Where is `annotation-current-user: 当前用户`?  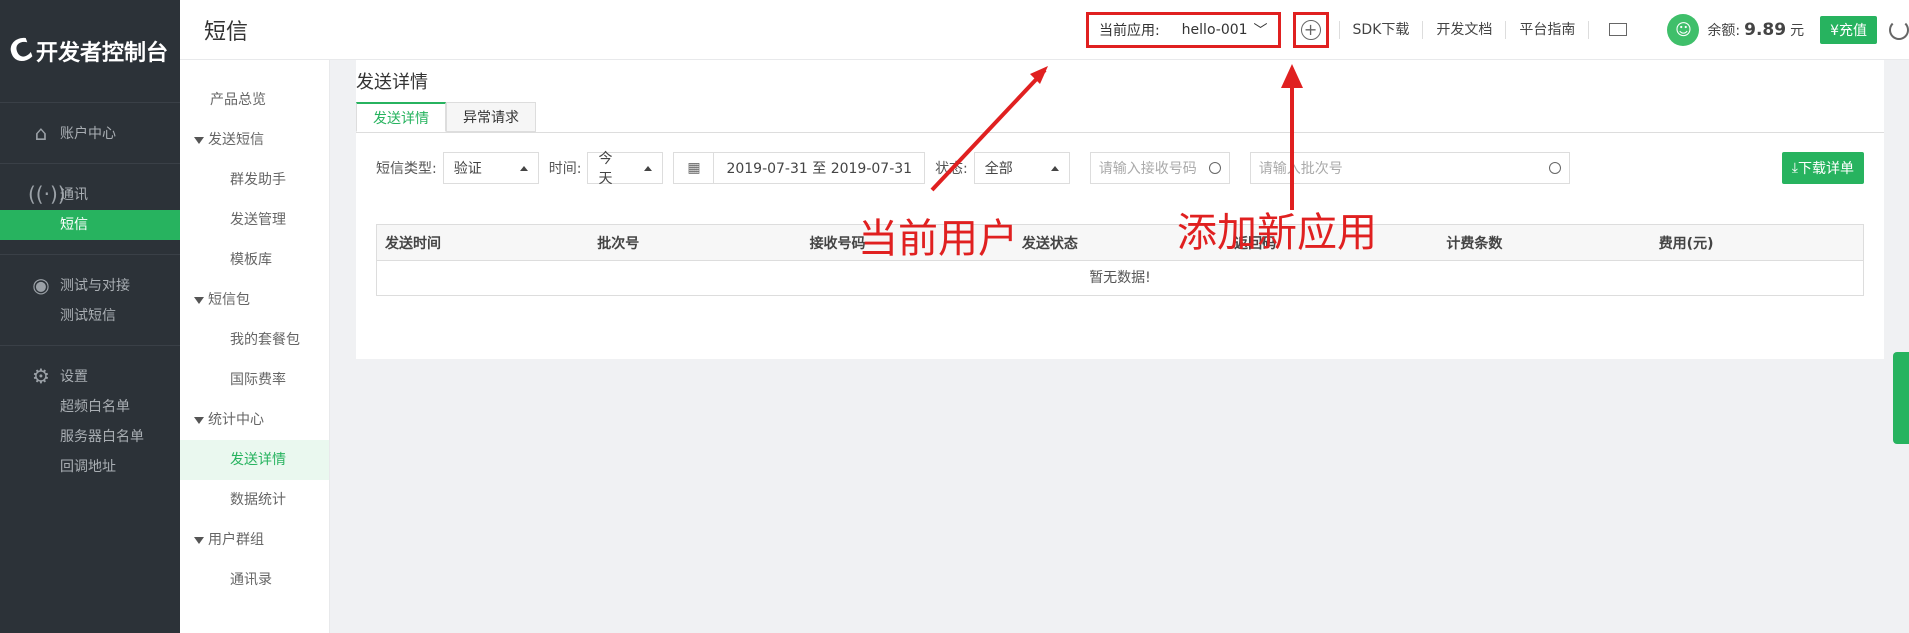 annotation-current-user: 当前用户 is located at coordinates (938, 239).